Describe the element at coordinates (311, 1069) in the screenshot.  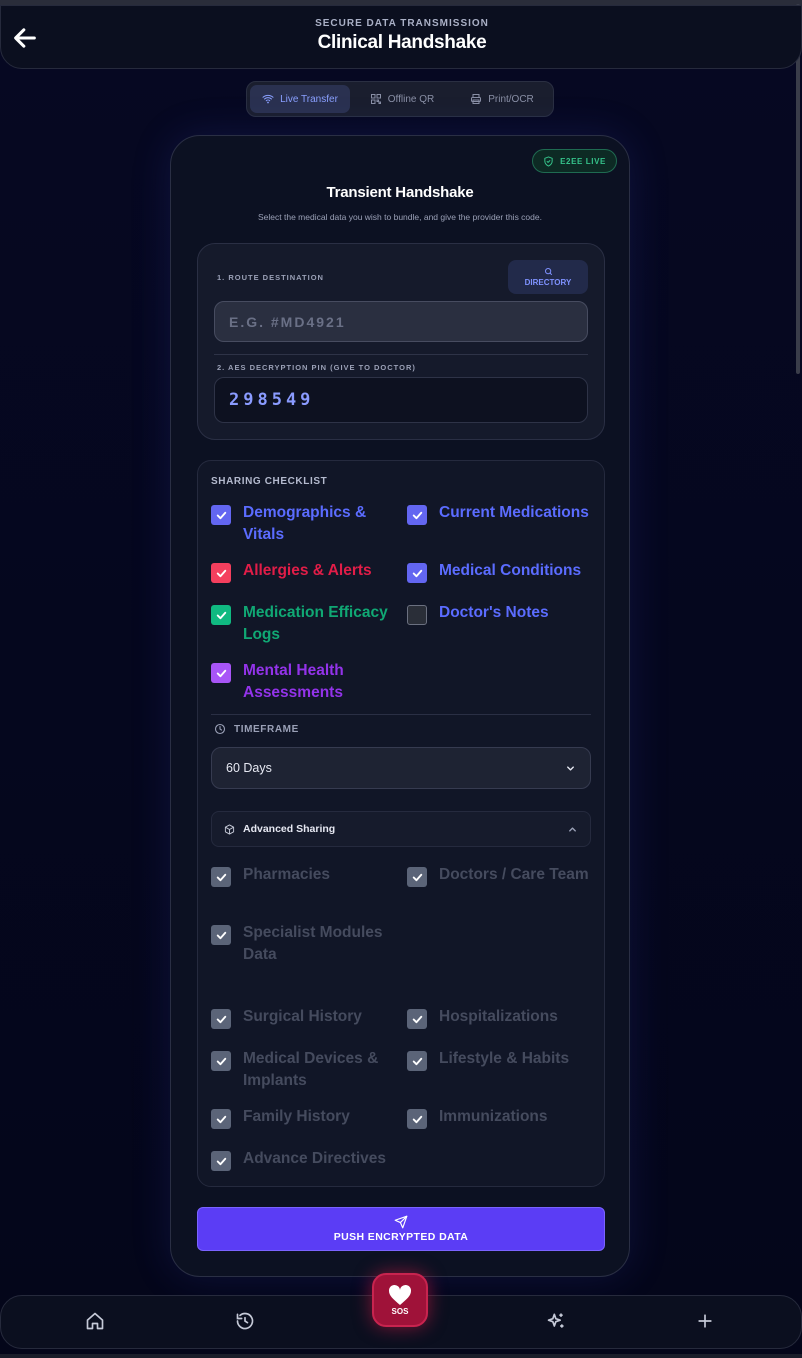
I see `checkbox-label: Medical Devices & Implants` at that location.